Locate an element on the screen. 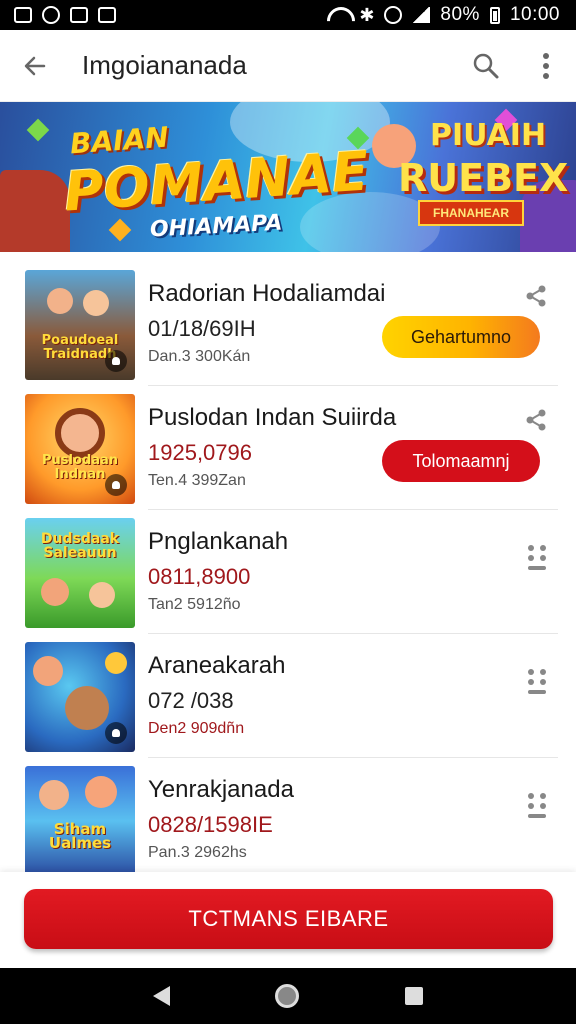 The image size is (576, 1024). primary-cta-button: TCTMANS EIBARE is located at coordinates (288, 919).